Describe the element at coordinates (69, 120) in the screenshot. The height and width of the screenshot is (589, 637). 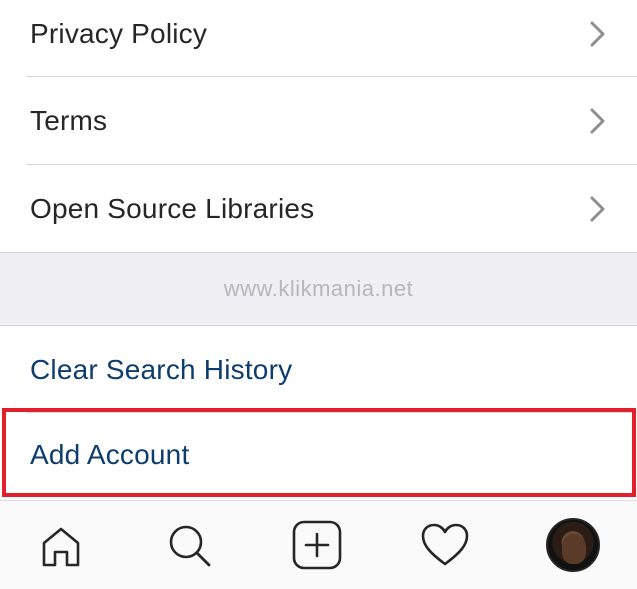
I see `menu-item-label: Terms` at that location.